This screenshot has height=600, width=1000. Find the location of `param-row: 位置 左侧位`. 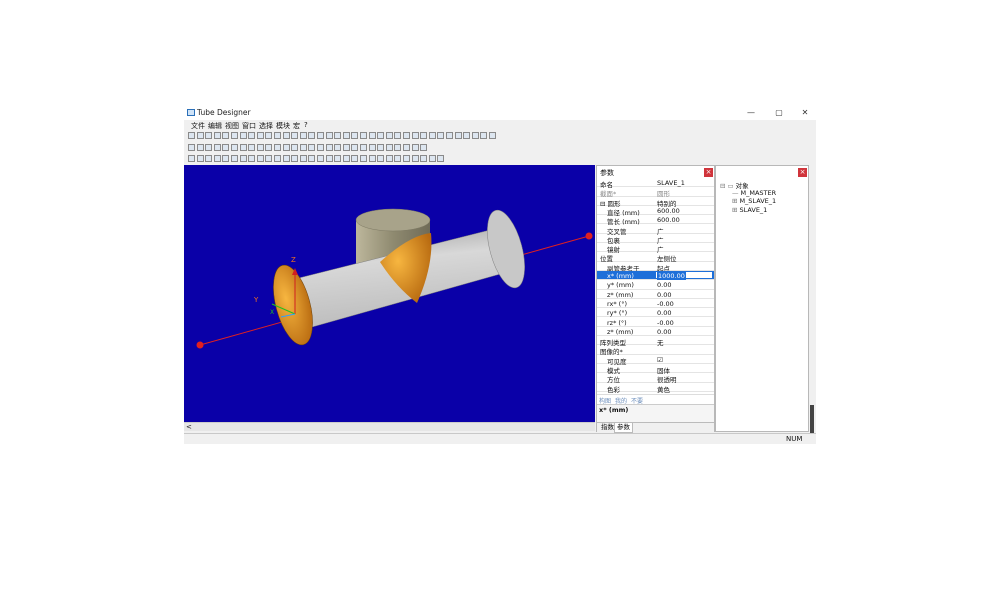

param-row: 位置 左侧位 is located at coordinates (655, 257).